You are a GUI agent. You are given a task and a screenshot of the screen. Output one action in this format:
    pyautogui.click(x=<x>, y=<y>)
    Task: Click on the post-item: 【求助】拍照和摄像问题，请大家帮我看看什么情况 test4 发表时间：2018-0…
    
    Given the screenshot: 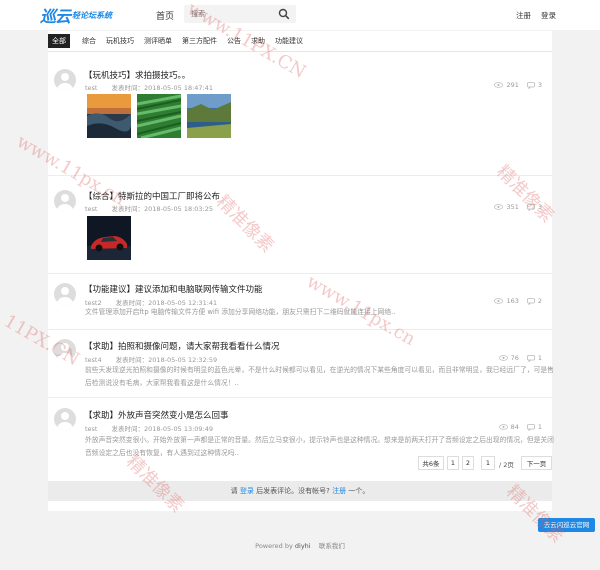 What is the action you would take?
    pyautogui.click(x=301, y=364)
    